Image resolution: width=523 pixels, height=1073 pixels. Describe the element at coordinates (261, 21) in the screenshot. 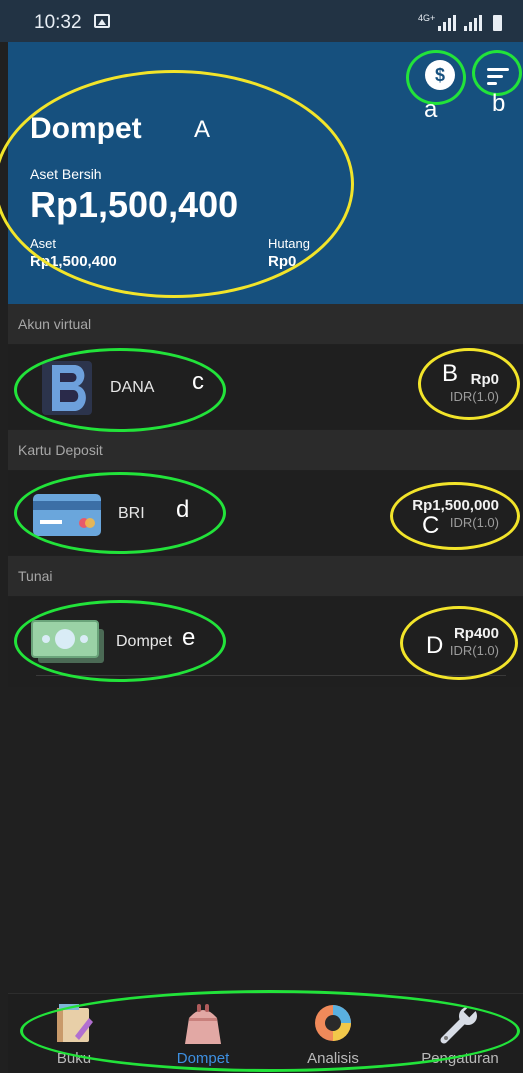

I see `status-bar: 10:32 4G+` at that location.